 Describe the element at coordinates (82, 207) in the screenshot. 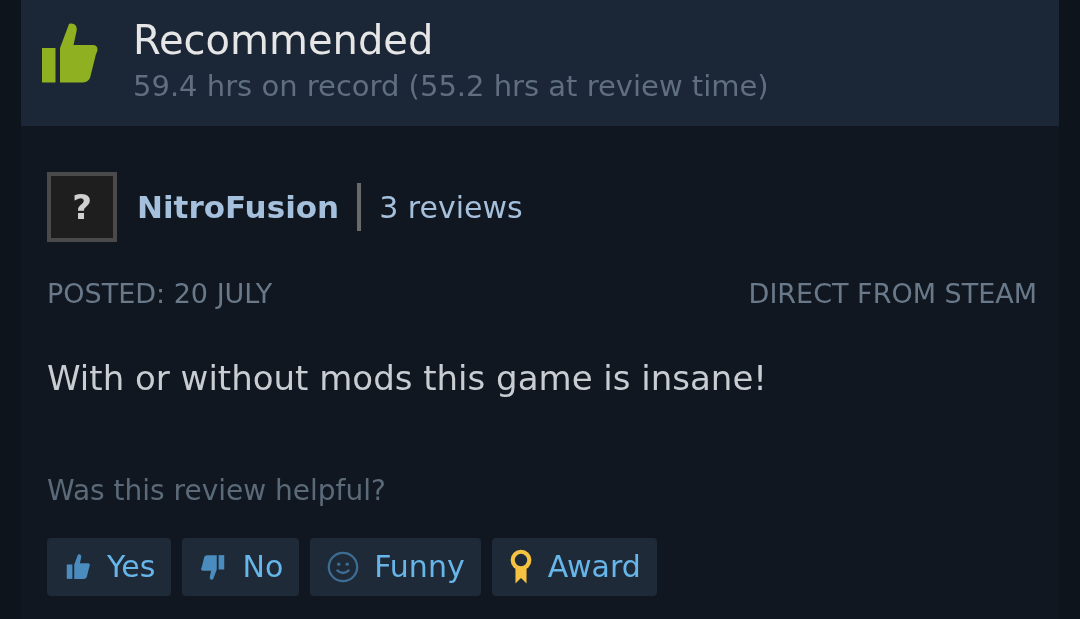

I see `avatar: ?` at that location.